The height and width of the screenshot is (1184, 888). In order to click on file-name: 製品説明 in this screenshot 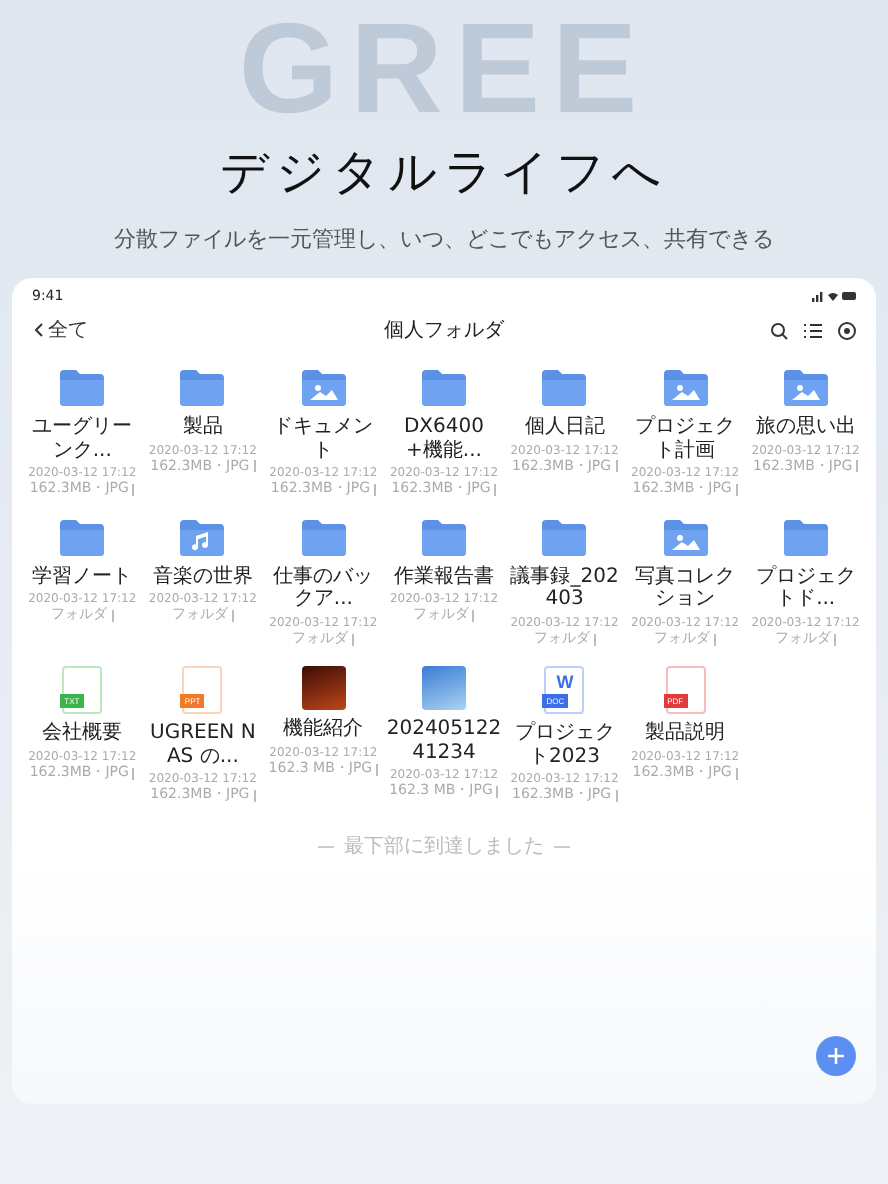, I will do `click(685, 734)`.